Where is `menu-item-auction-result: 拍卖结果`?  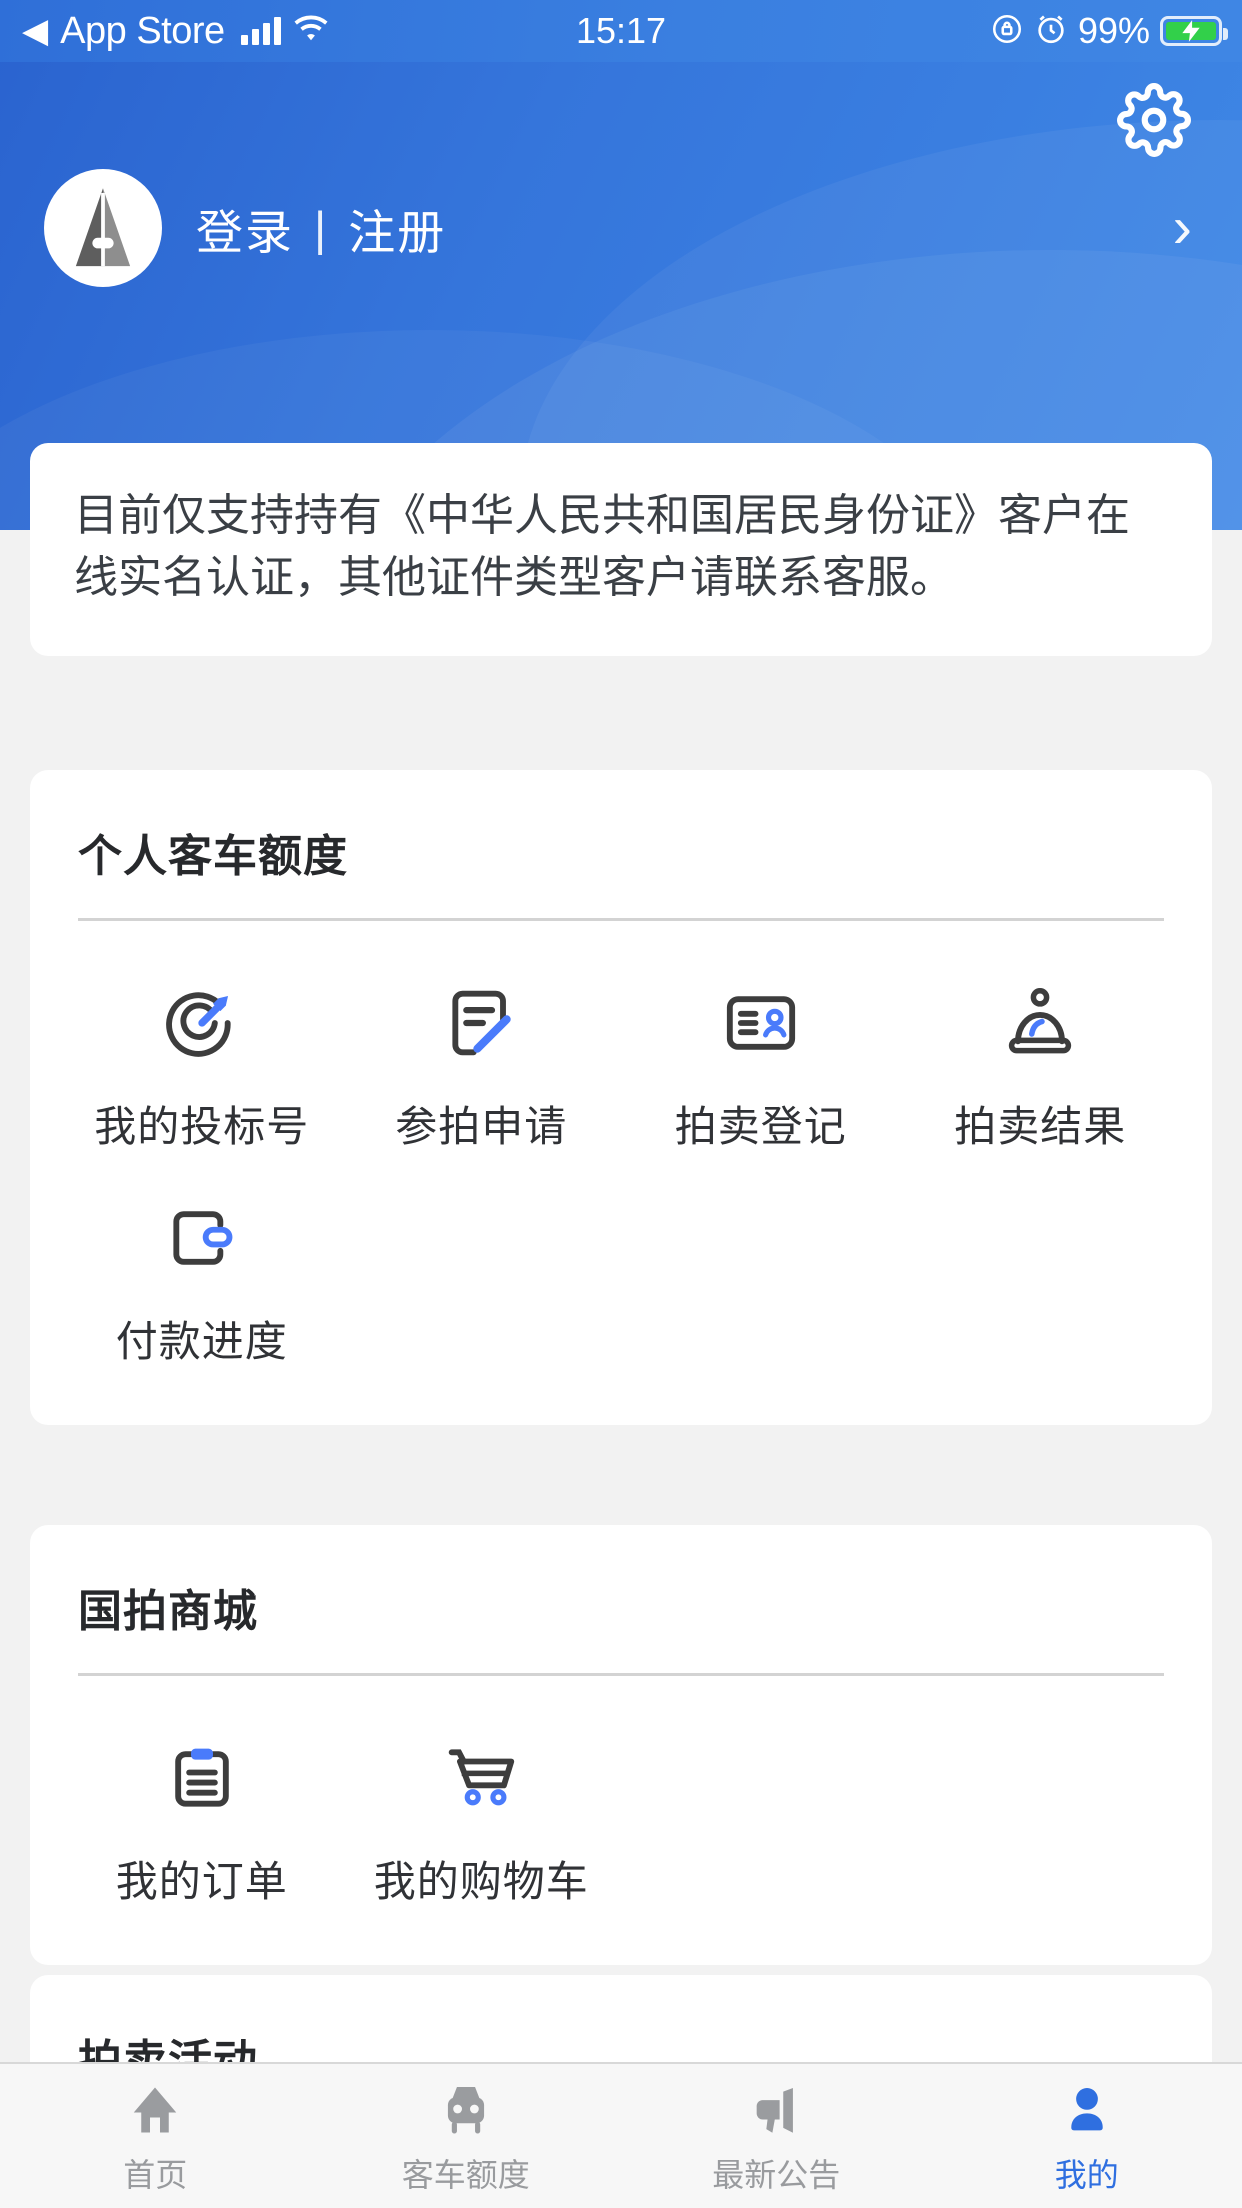
menu-item-auction-result: 拍卖结果 is located at coordinates (1041, 1056).